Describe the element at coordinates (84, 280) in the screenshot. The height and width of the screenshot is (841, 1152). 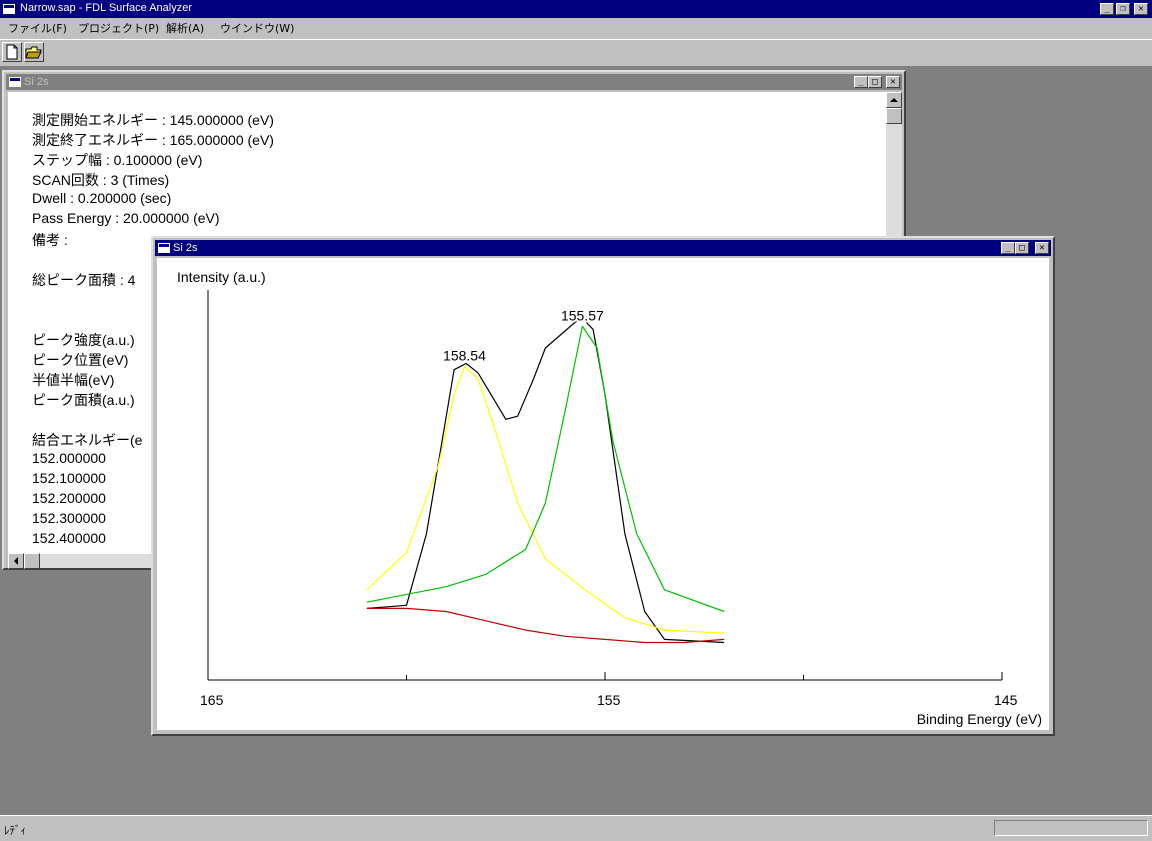
I see `text-line: 総ピーク面積 : 4` at that location.